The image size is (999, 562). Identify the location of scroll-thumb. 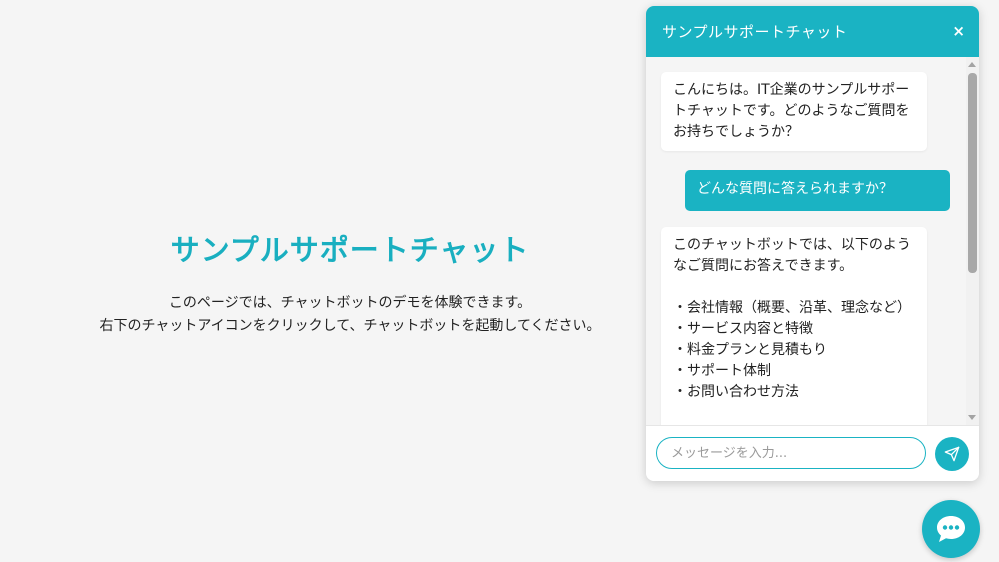
(972, 173).